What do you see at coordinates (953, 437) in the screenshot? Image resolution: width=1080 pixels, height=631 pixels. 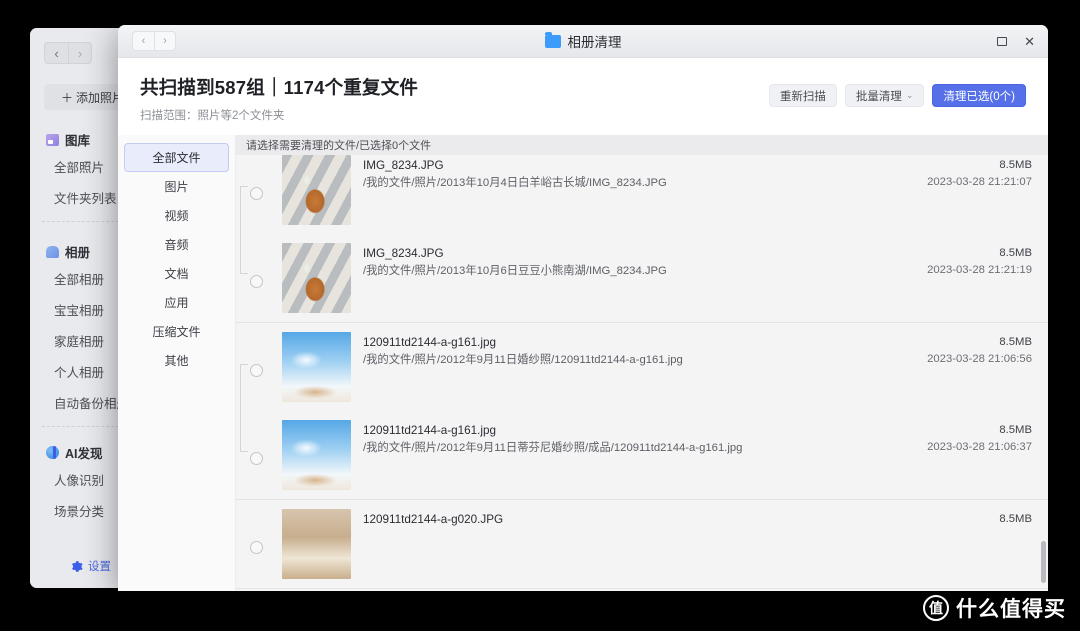 I see `file-meta: 8.5MB 2023-03-28 21:06:37` at bounding box center [953, 437].